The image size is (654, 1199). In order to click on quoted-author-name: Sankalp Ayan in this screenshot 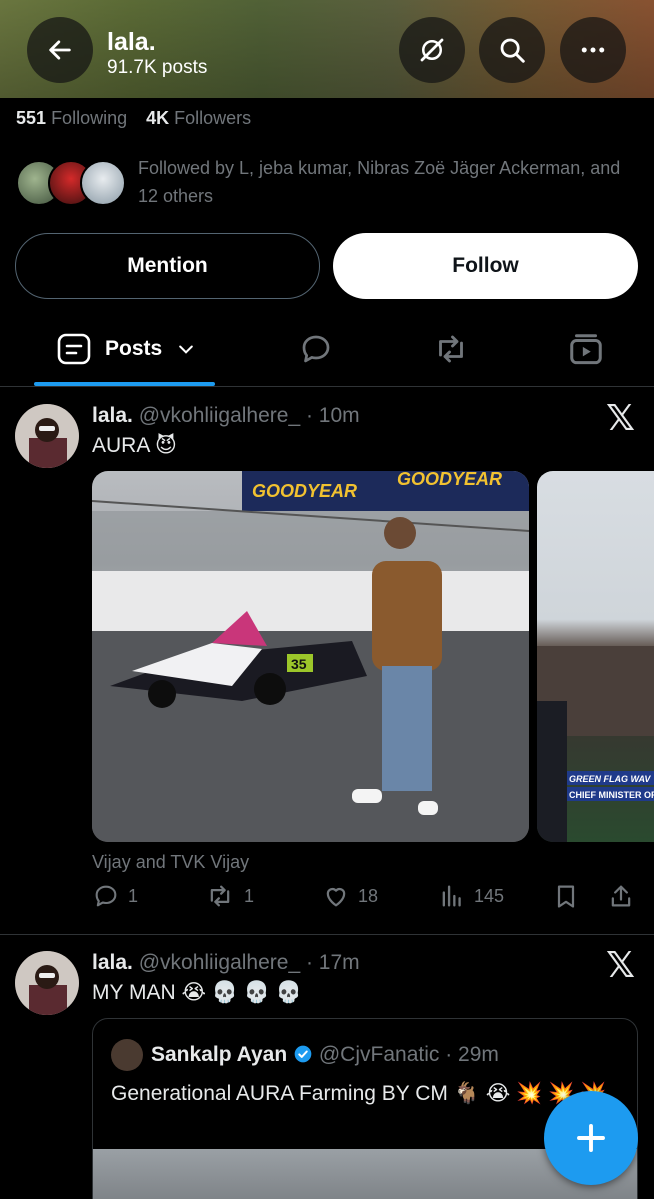, I will do `click(219, 1054)`.